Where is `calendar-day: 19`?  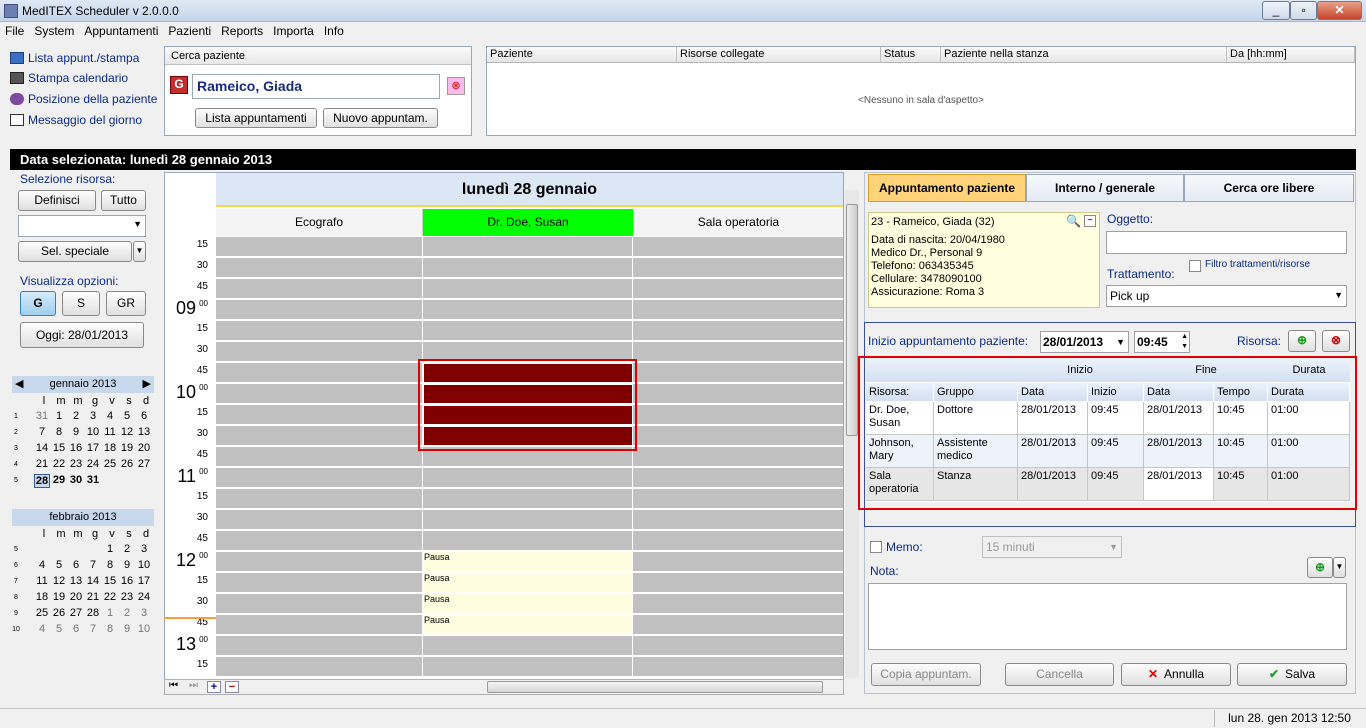 calendar-day: 19 is located at coordinates (127, 448).